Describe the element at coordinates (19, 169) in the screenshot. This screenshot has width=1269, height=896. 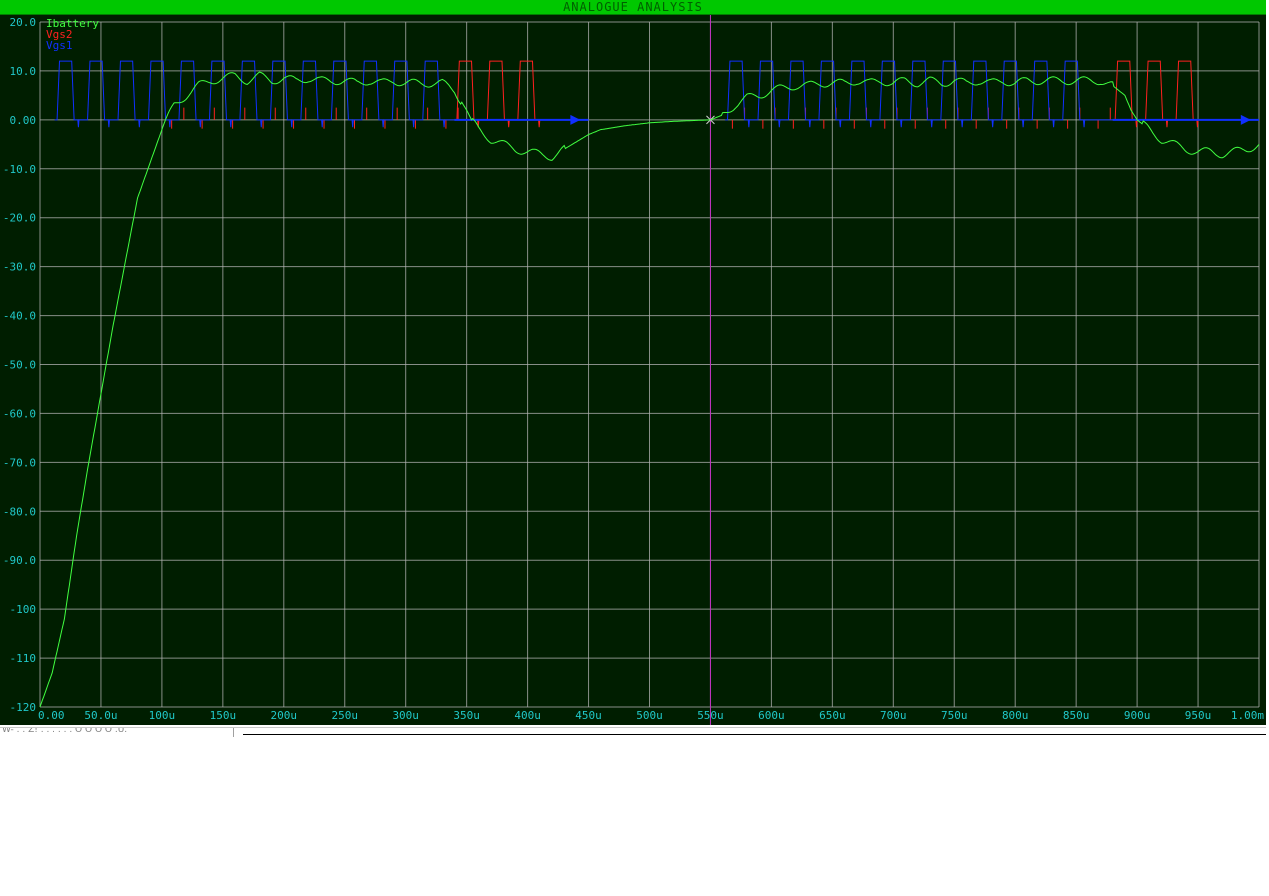
I see `y-tick-label: -10.0` at that location.